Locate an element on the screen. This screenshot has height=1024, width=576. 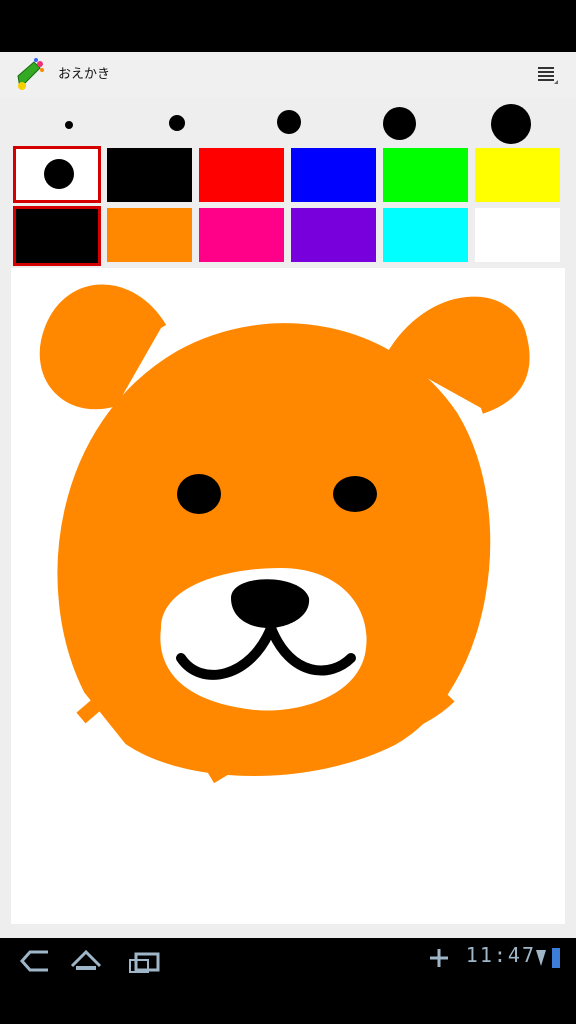
navigation-bar: 11:47 is located at coordinates (288, 981).